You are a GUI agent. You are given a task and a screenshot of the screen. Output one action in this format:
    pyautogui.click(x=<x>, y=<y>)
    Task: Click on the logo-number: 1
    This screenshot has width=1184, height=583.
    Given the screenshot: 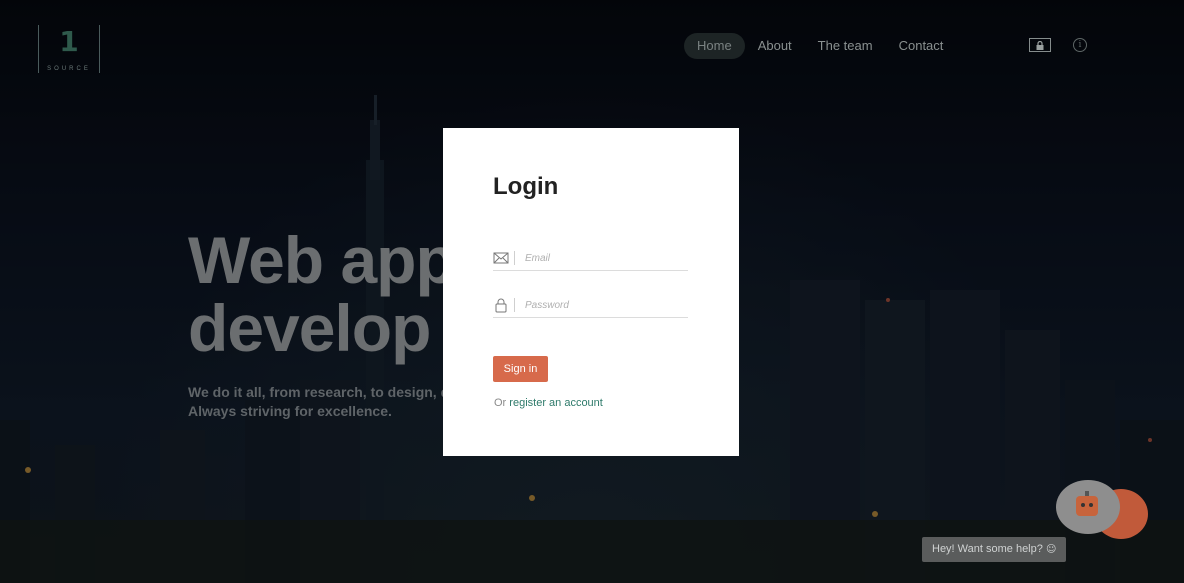 What is the action you would take?
    pyautogui.click(x=69, y=41)
    